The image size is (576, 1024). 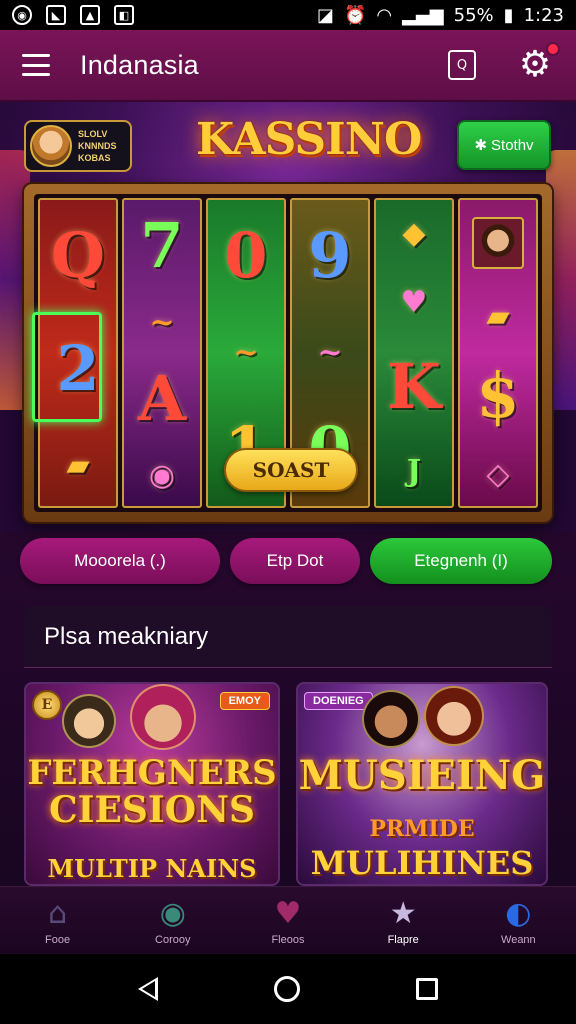 I want to click on winning-highlight, so click(x=67, y=367).